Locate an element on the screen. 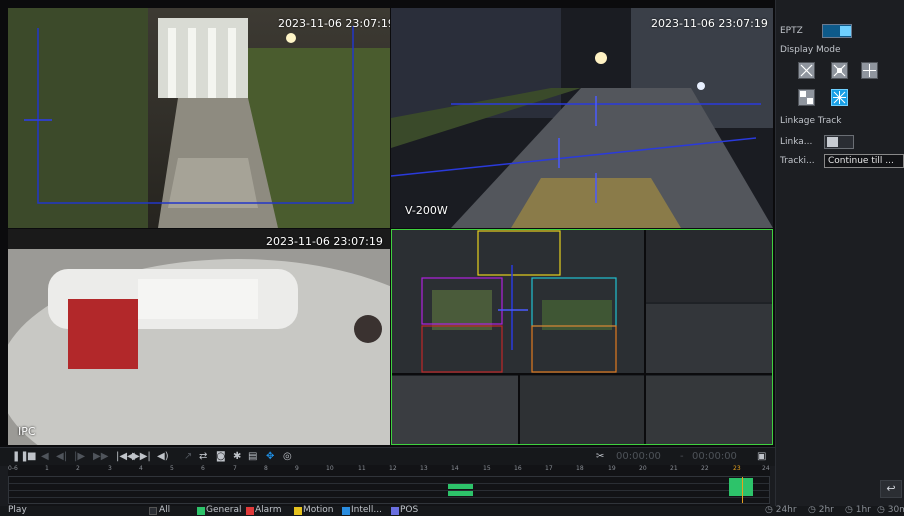 The width and height of the screenshot is (904, 516). scissors-icon: ✂ is located at coordinates (600, 457).